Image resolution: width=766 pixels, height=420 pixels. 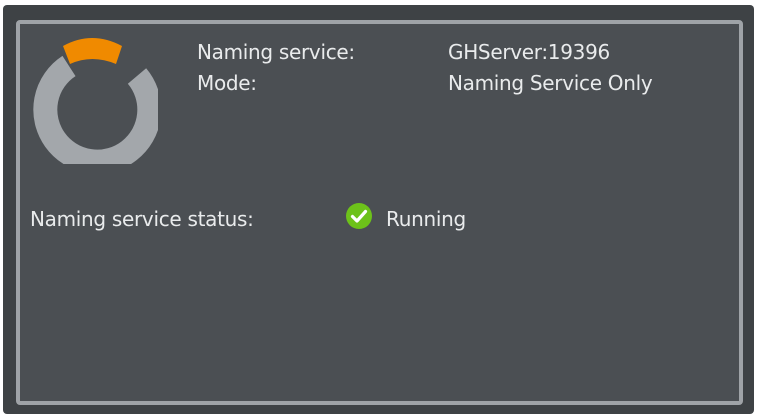 I want to click on logo-accent, so click(x=92, y=51).